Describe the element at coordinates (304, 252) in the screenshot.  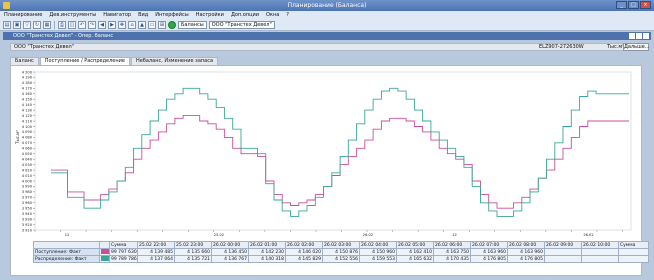
I see `cell: 4 146 020` at that location.